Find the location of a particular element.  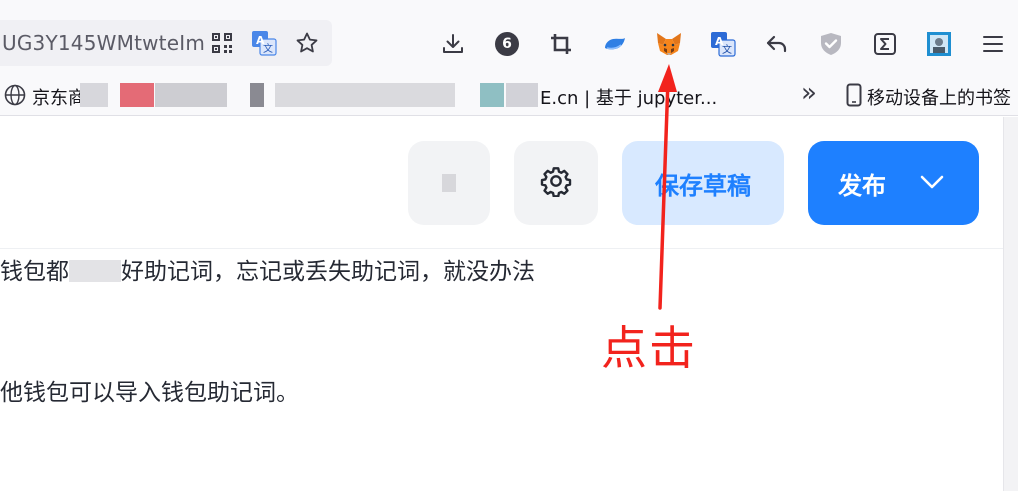

settings-button is located at coordinates (556, 183).